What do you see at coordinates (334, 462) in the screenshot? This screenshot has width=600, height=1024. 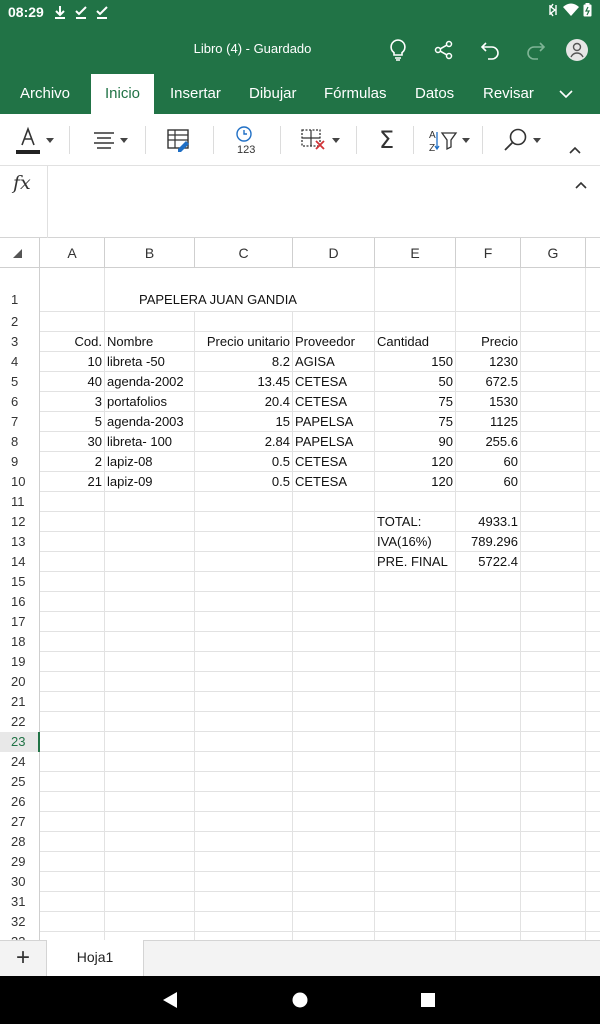 I see `cell-d9: CETESA` at bounding box center [334, 462].